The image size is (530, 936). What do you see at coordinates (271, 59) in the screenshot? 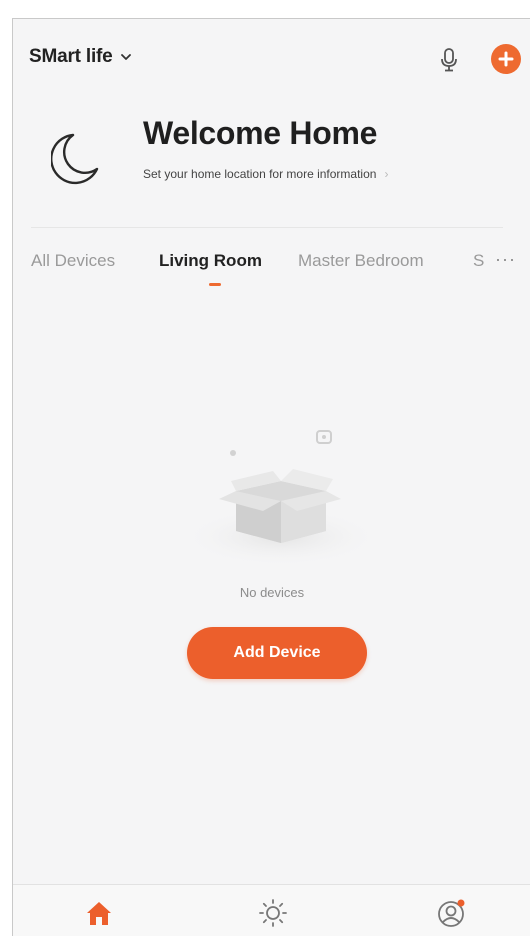
I see `top-bar: SMart life` at bounding box center [271, 59].